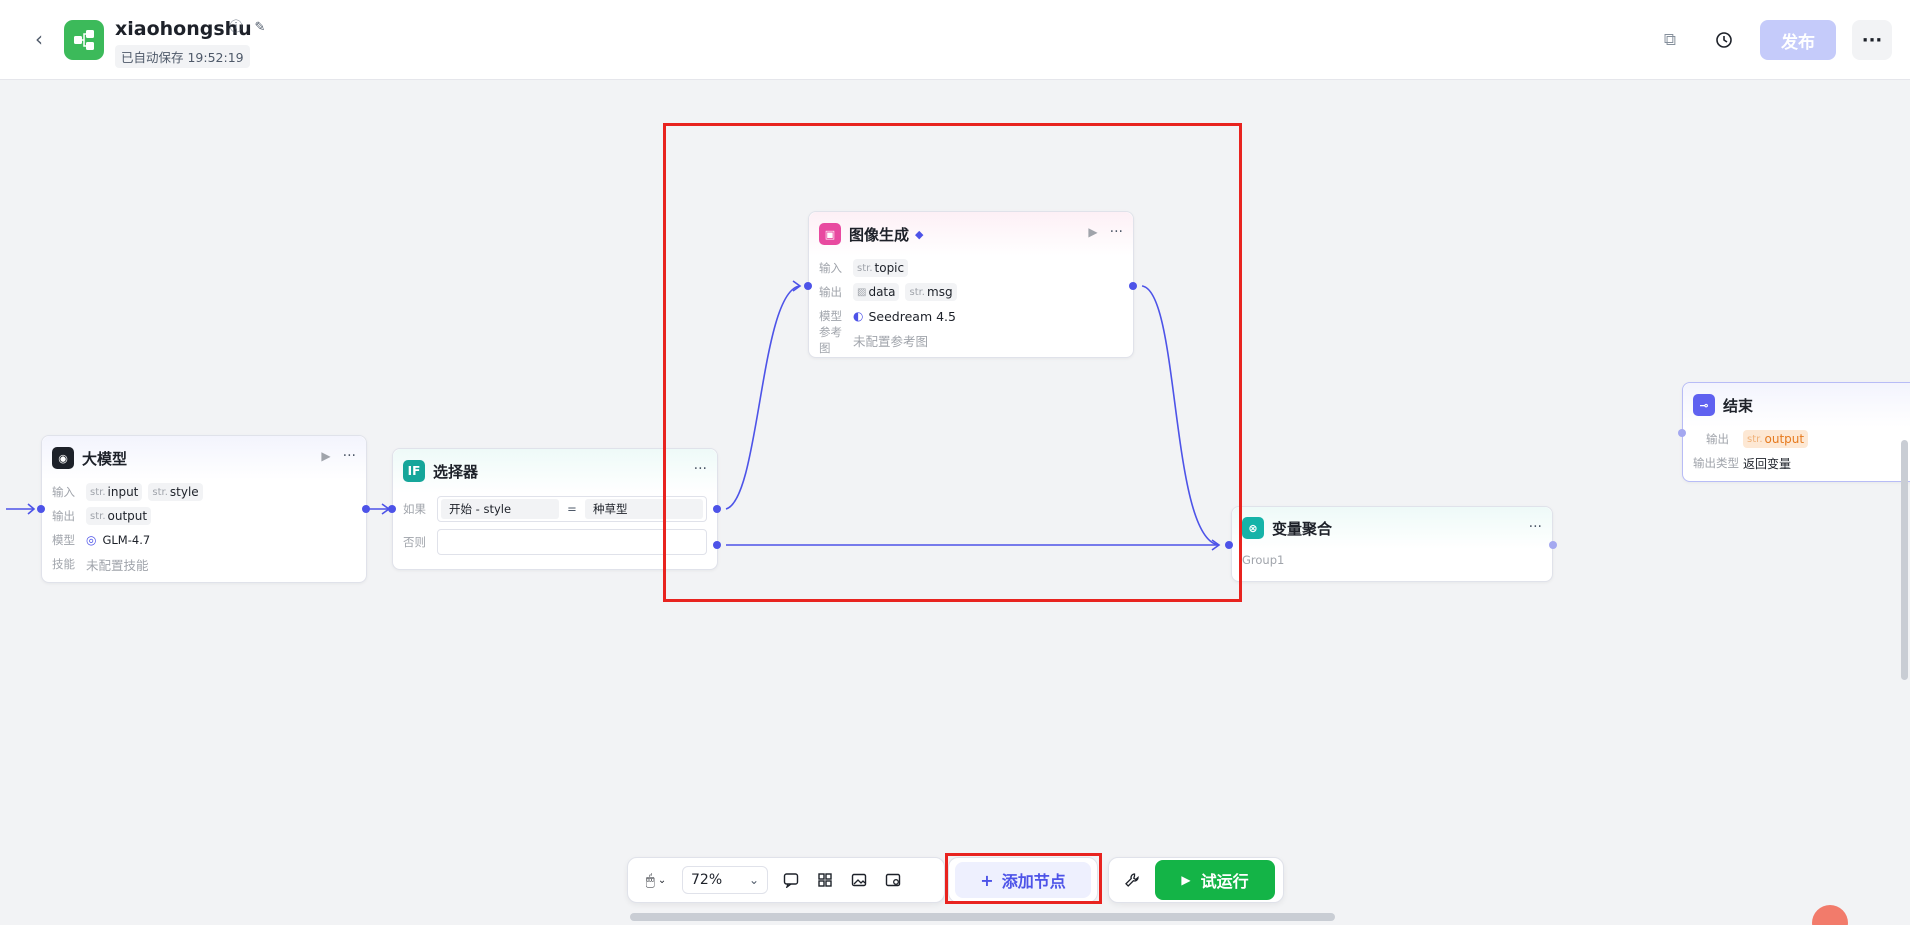 The width and height of the screenshot is (1910, 925). I want to click on end-node: ⊸ 结束 输出 str. output 输出类型 返回变量, so click(1796, 432).